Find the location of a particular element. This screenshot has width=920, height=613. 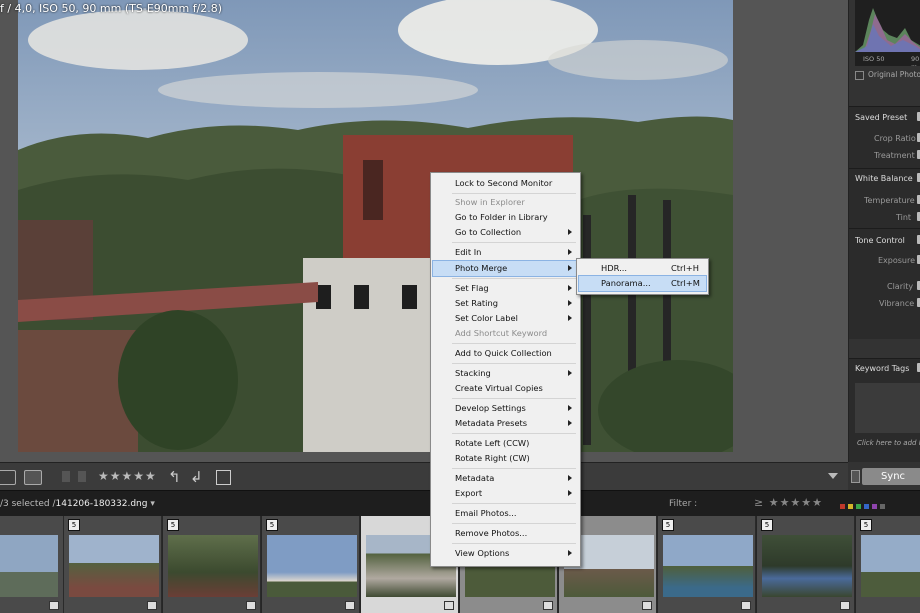

menu-item-rotate-left: Rotate Left (CCW) is located at coordinates (505, 443).